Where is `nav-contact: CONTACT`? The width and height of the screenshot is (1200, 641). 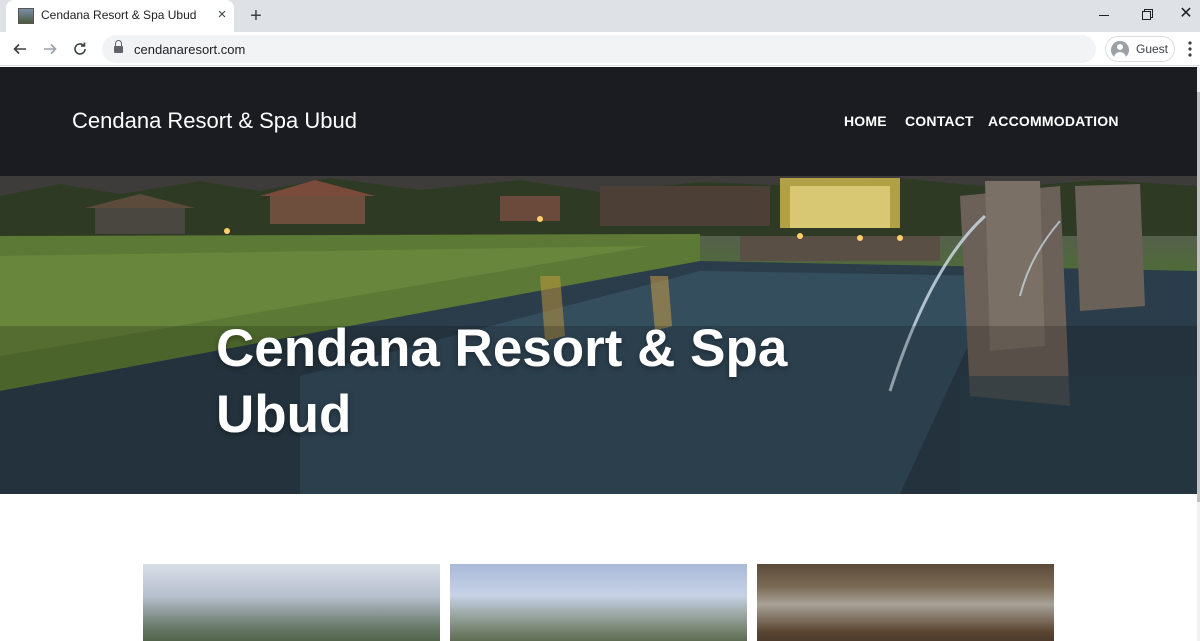 nav-contact: CONTACT is located at coordinates (939, 121).